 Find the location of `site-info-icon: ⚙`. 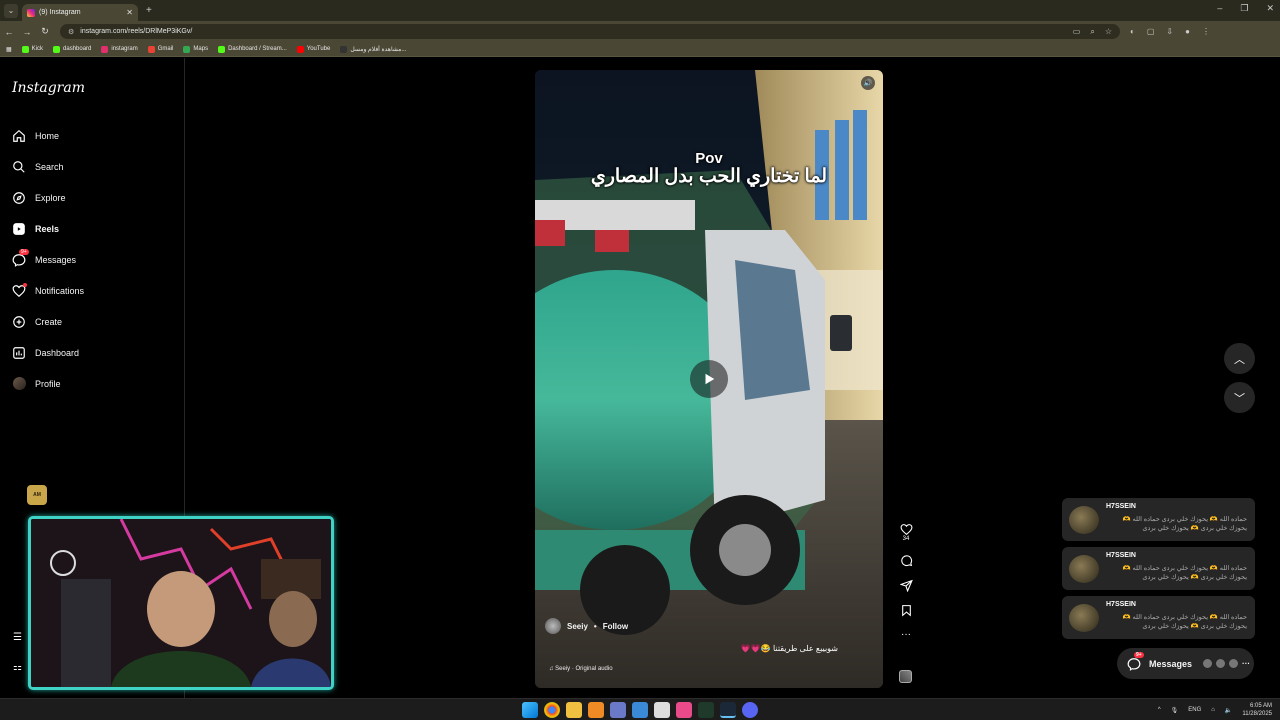

site-info-icon: ⚙ is located at coordinates (71, 32).